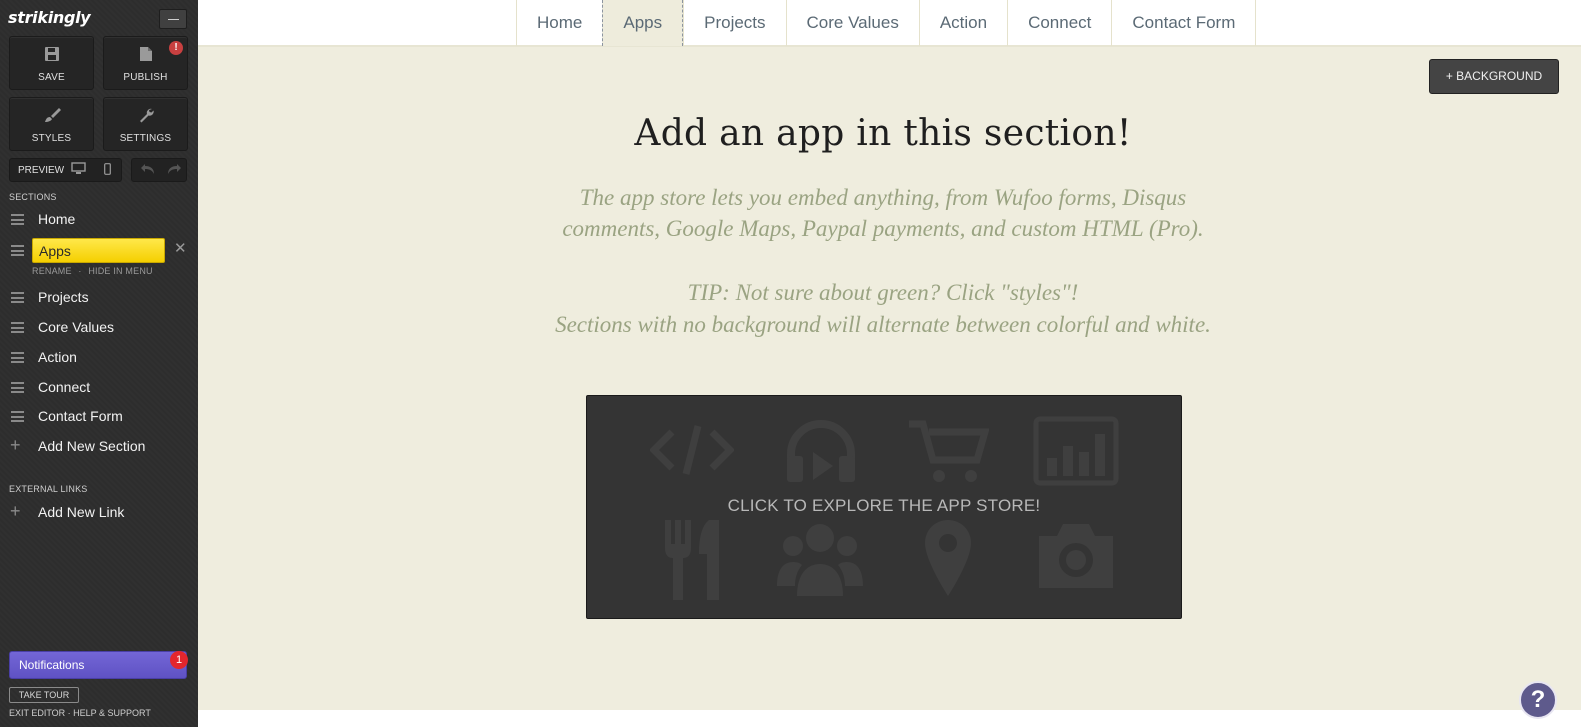  What do you see at coordinates (99, 358) in the screenshot?
I see `sidebar-item-action: Action` at bounding box center [99, 358].